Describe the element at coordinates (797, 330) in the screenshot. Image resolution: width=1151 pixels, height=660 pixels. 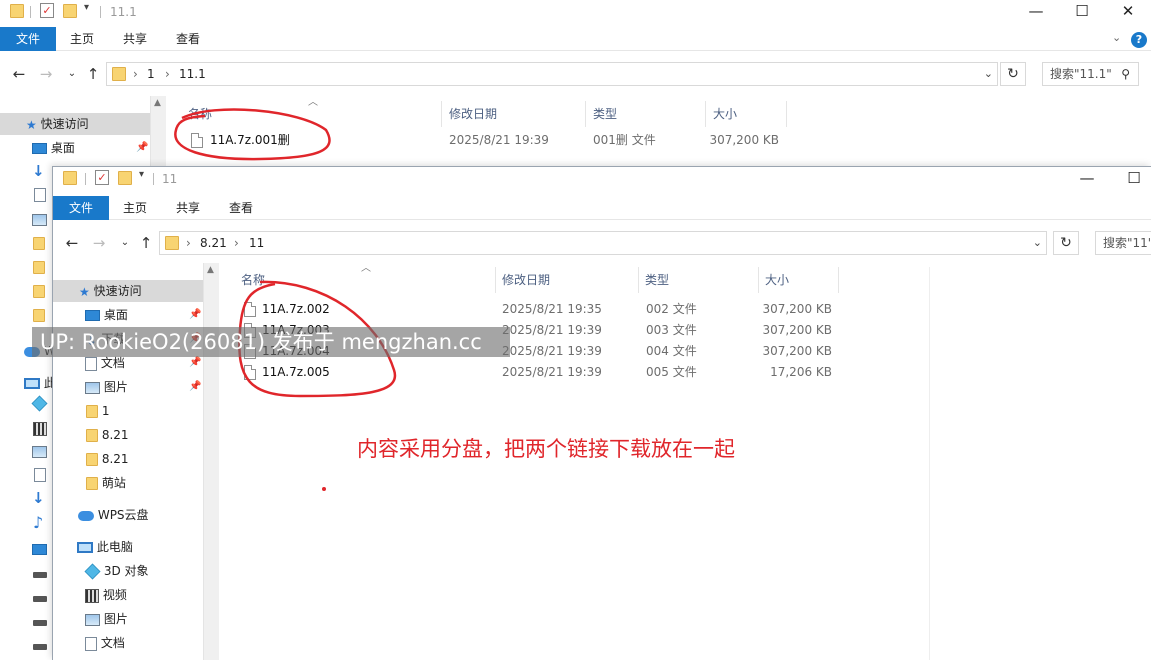
I see `file-size: 307,200 KB` at that location.